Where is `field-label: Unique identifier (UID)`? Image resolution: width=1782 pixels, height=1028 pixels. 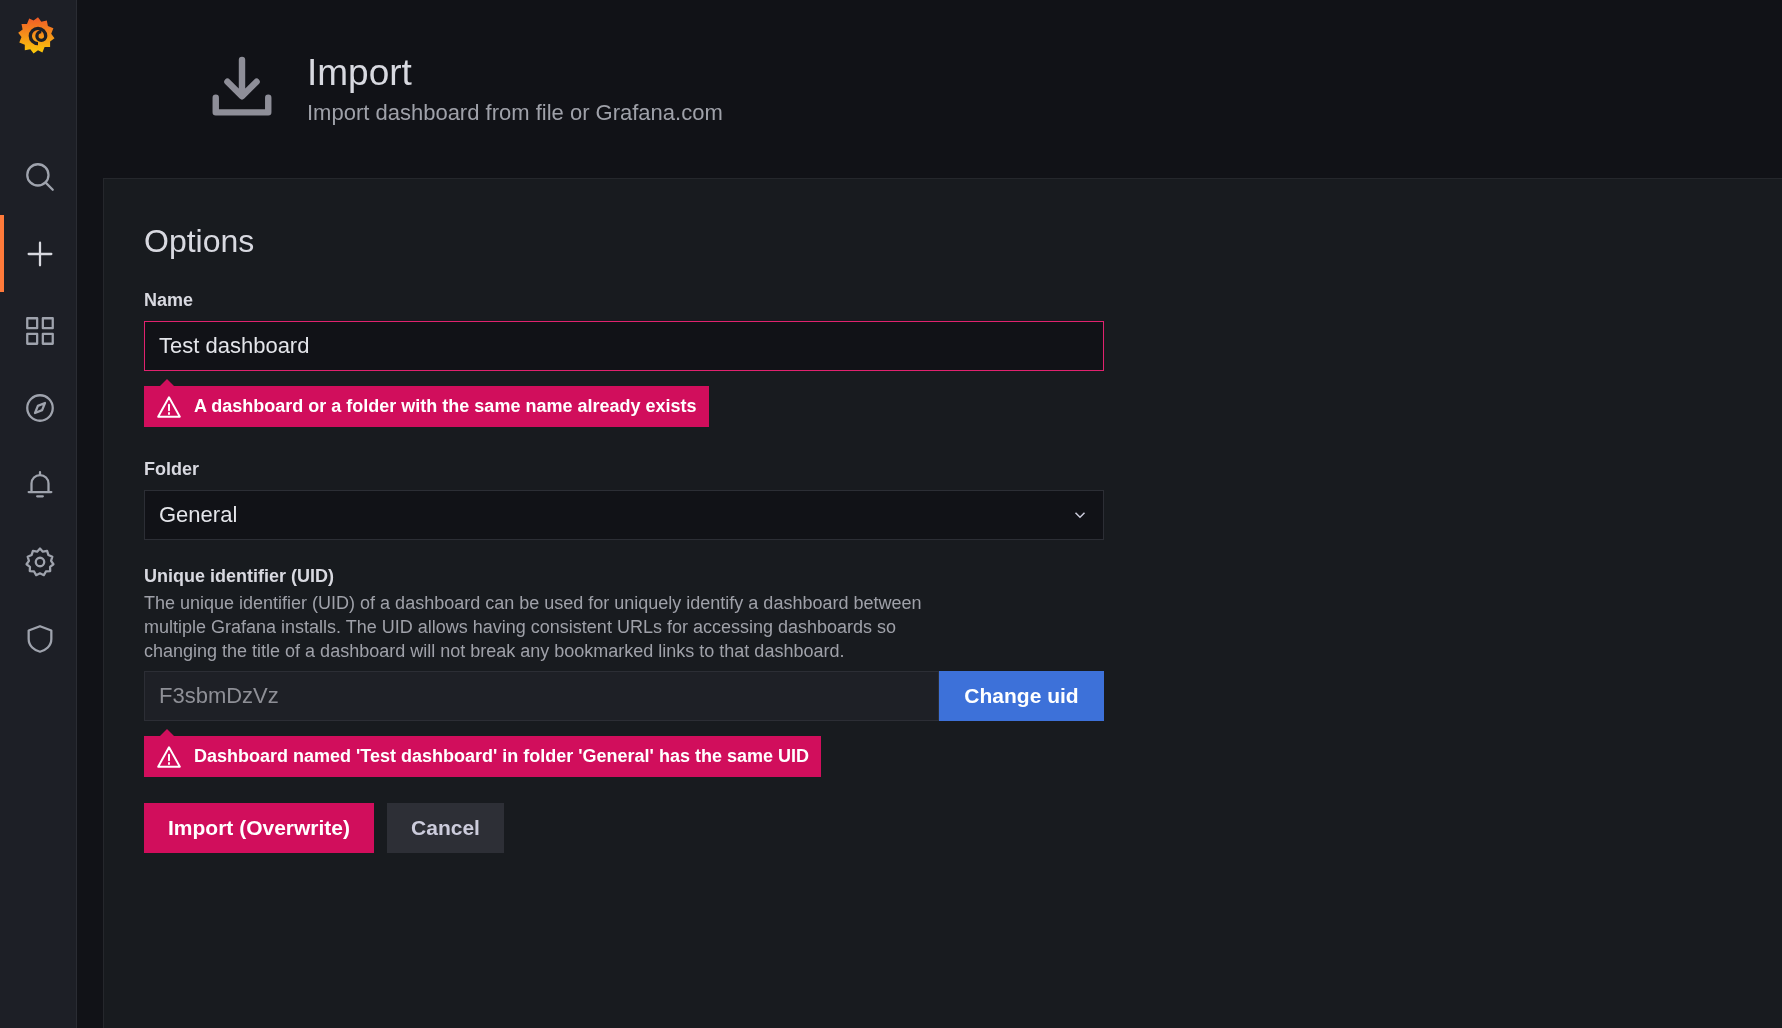
field-label: Unique identifier (UID) is located at coordinates (239, 576).